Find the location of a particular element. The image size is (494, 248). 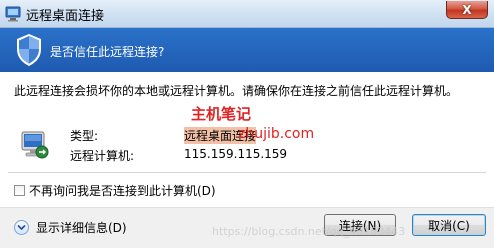

window-title: 远程桌面连接 is located at coordinates (65, 16).